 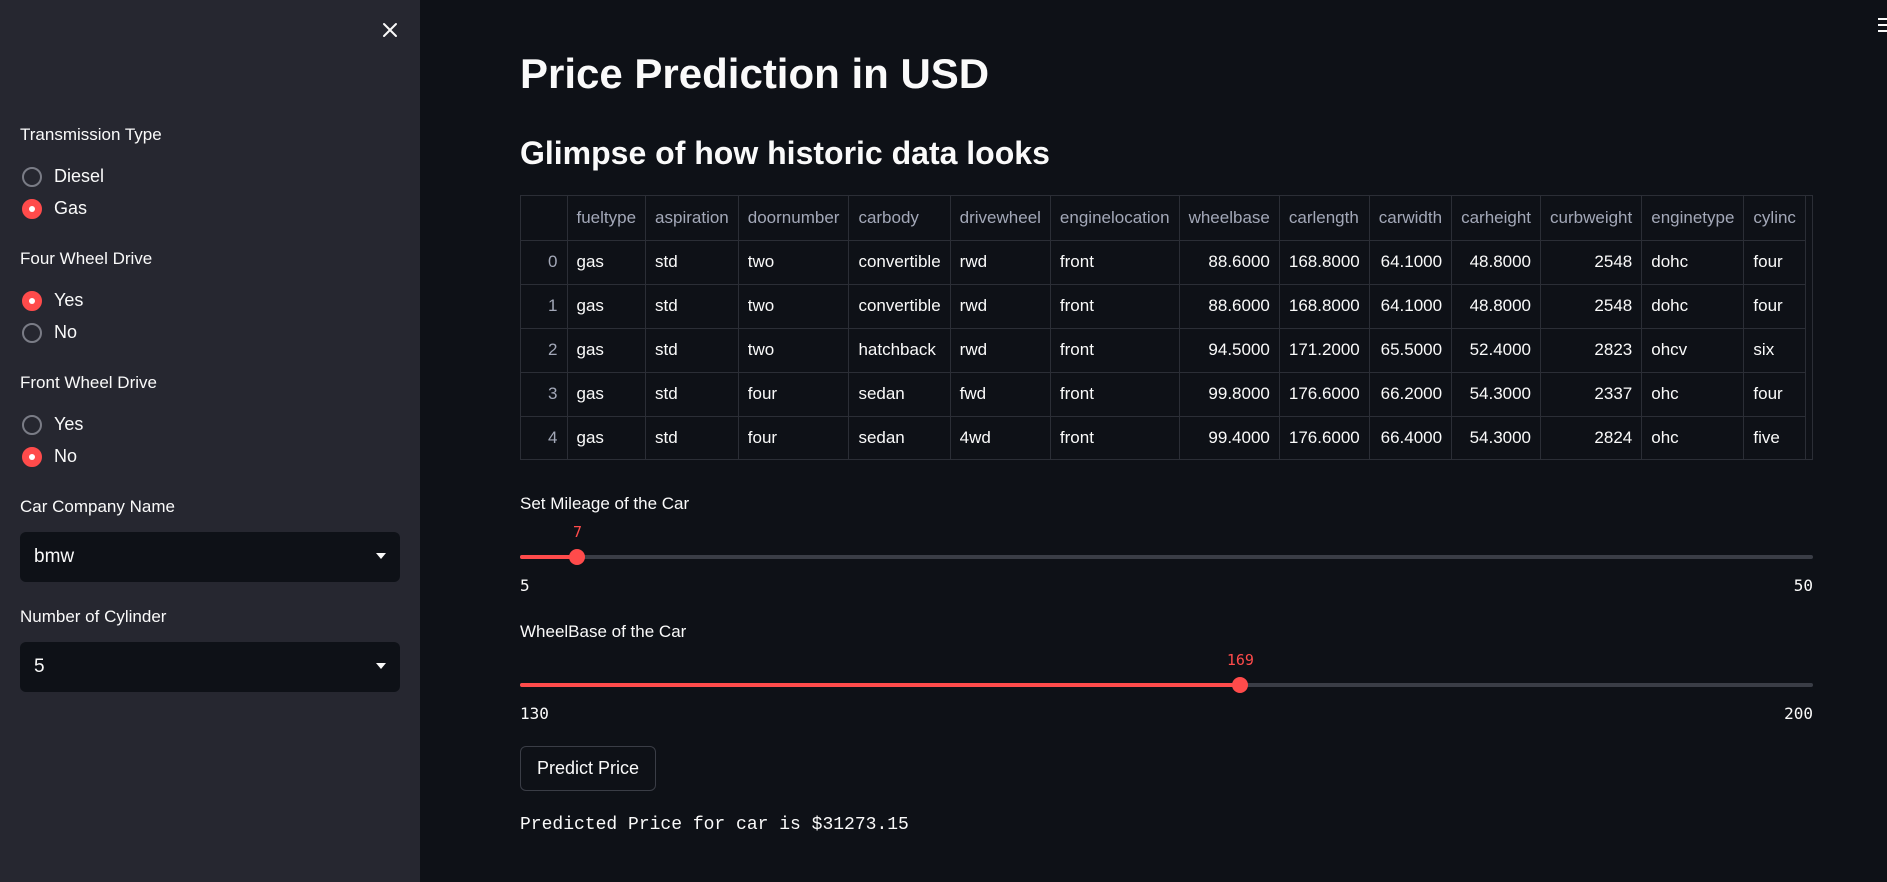 What do you see at coordinates (1591, 394) in the screenshot?
I see `table-cell: 2337` at bounding box center [1591, 394].